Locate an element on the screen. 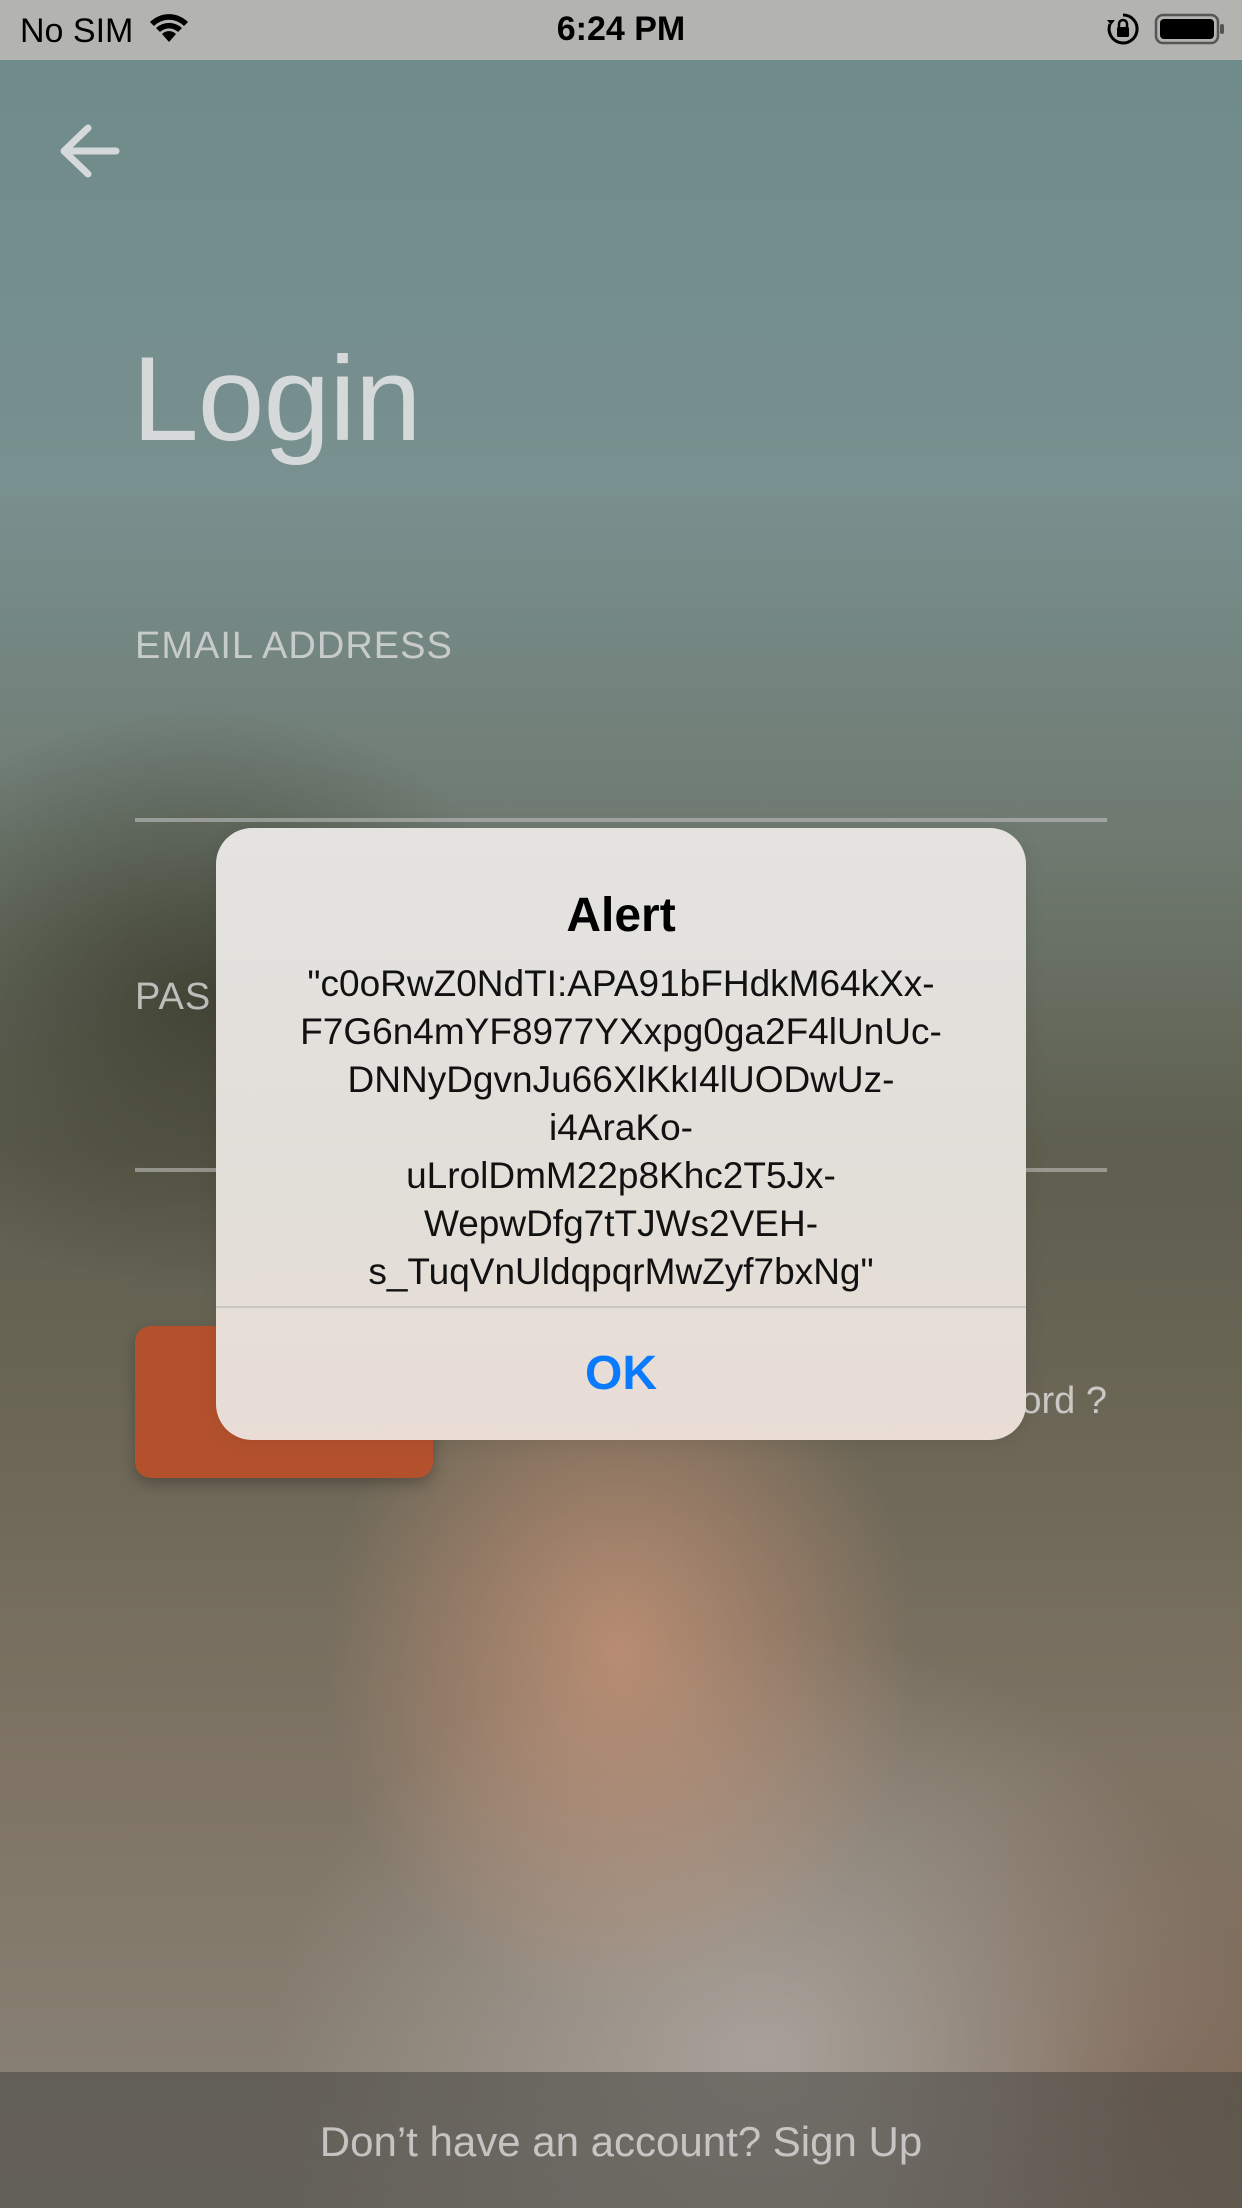 This screenshot has height=2208, width=1242. alert-title: Alert is located at coordinates (621, 915).